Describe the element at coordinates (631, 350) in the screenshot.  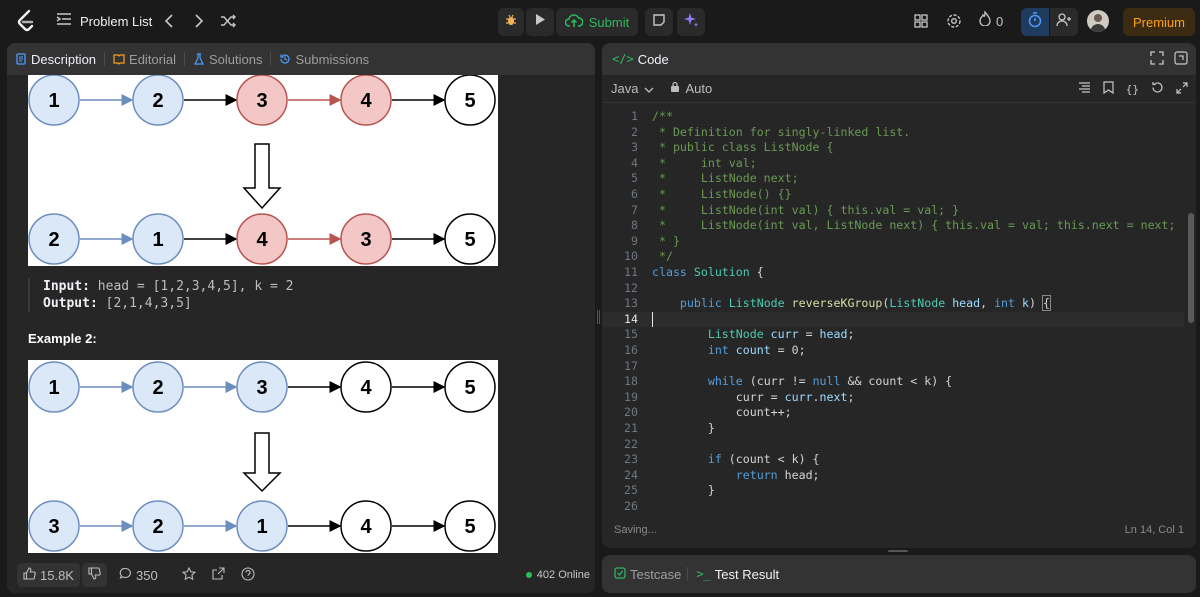
I see `line-number: 16` at that location.